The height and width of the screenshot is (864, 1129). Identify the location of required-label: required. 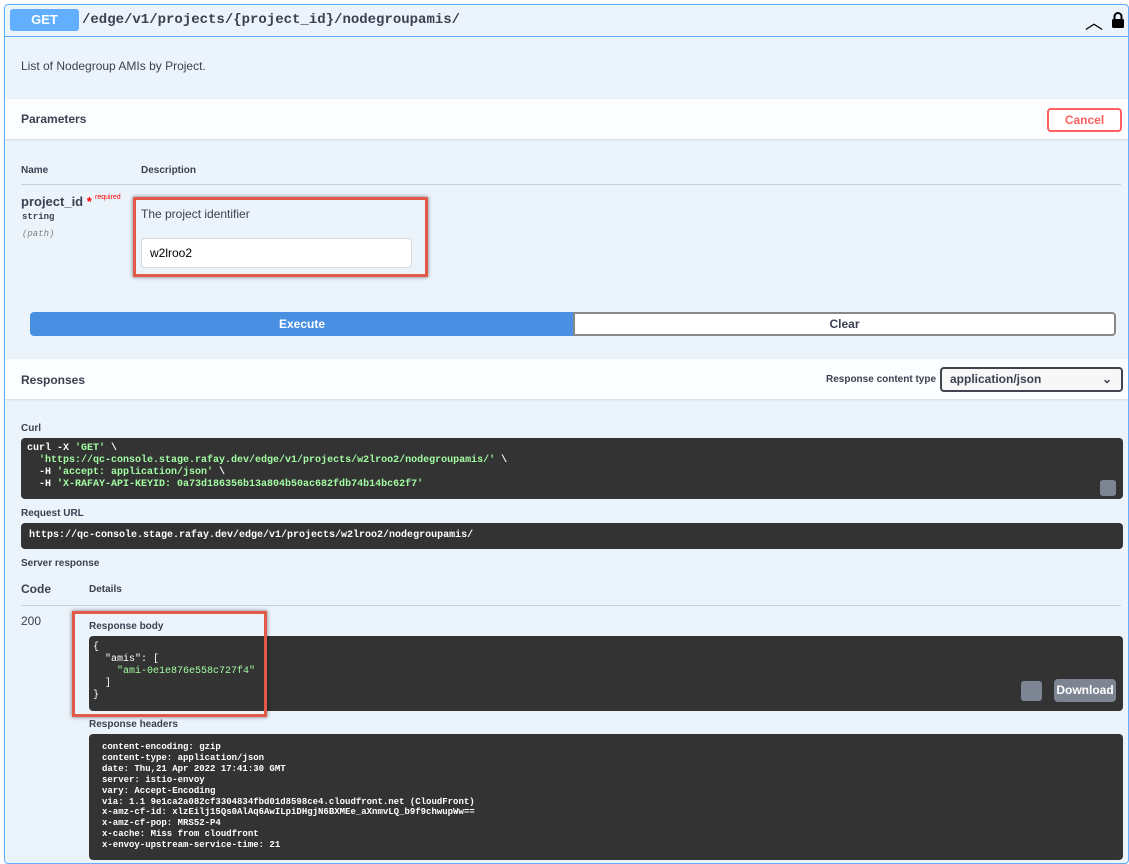
(108, 197).